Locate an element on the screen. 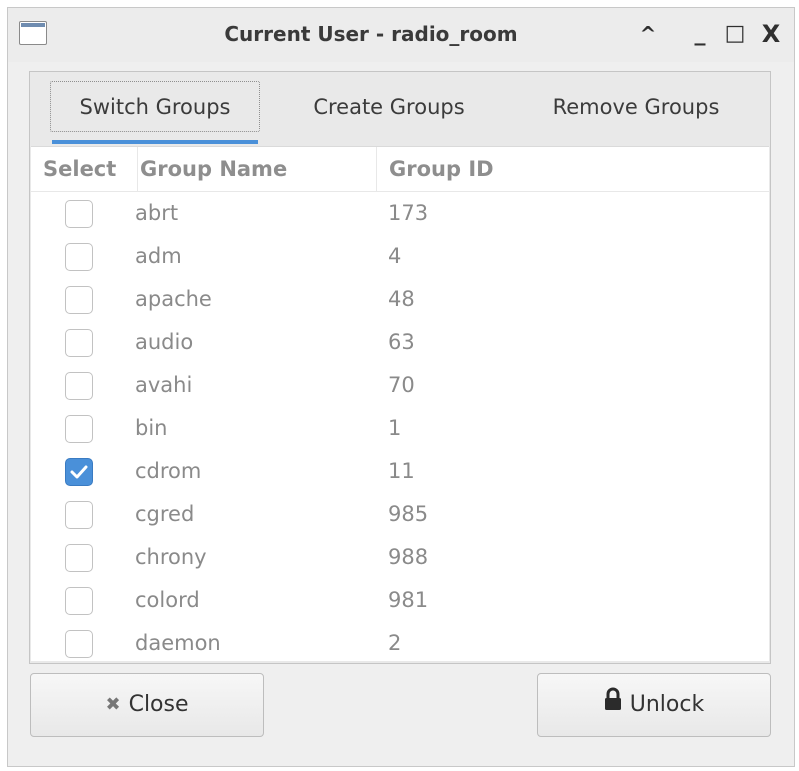 This screenshot has width=799, height=771. close-button-label: Close is located at coordinates (158, 704).